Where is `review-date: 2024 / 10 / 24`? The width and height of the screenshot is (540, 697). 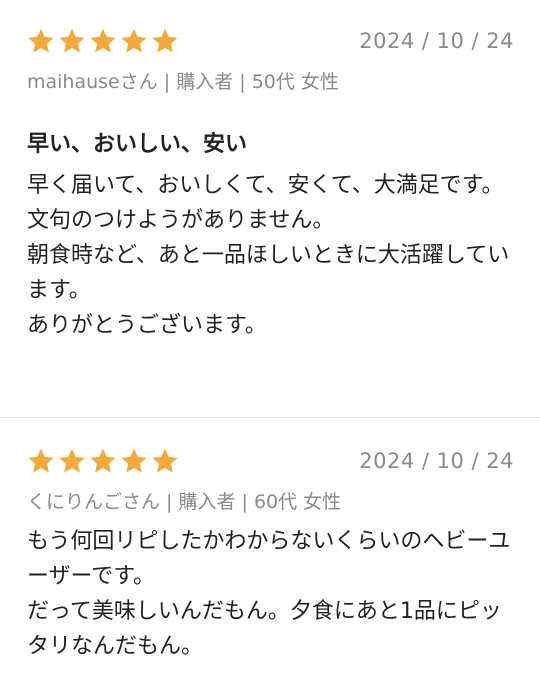 review-date: 2024 / 10 / 24 is located at coordinates (436, 461).